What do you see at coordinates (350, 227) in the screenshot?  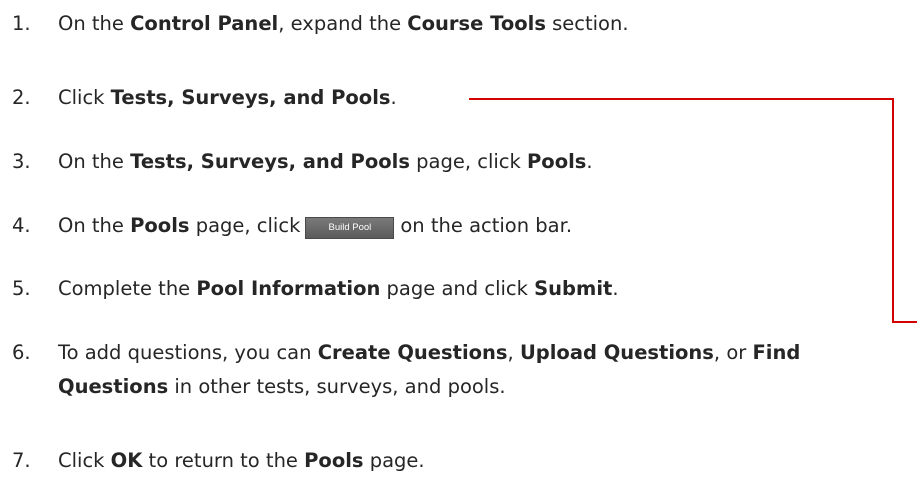 I see `build-pool-button: Build Pool` at bounding box center [350, 227].